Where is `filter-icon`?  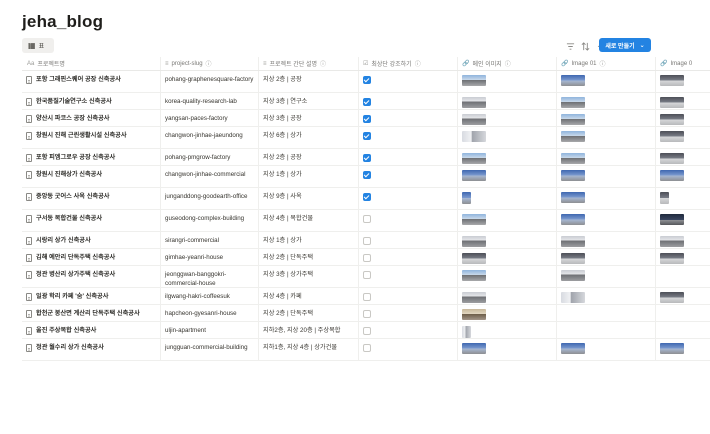 filter-icon is located at coordinates (570, 46).